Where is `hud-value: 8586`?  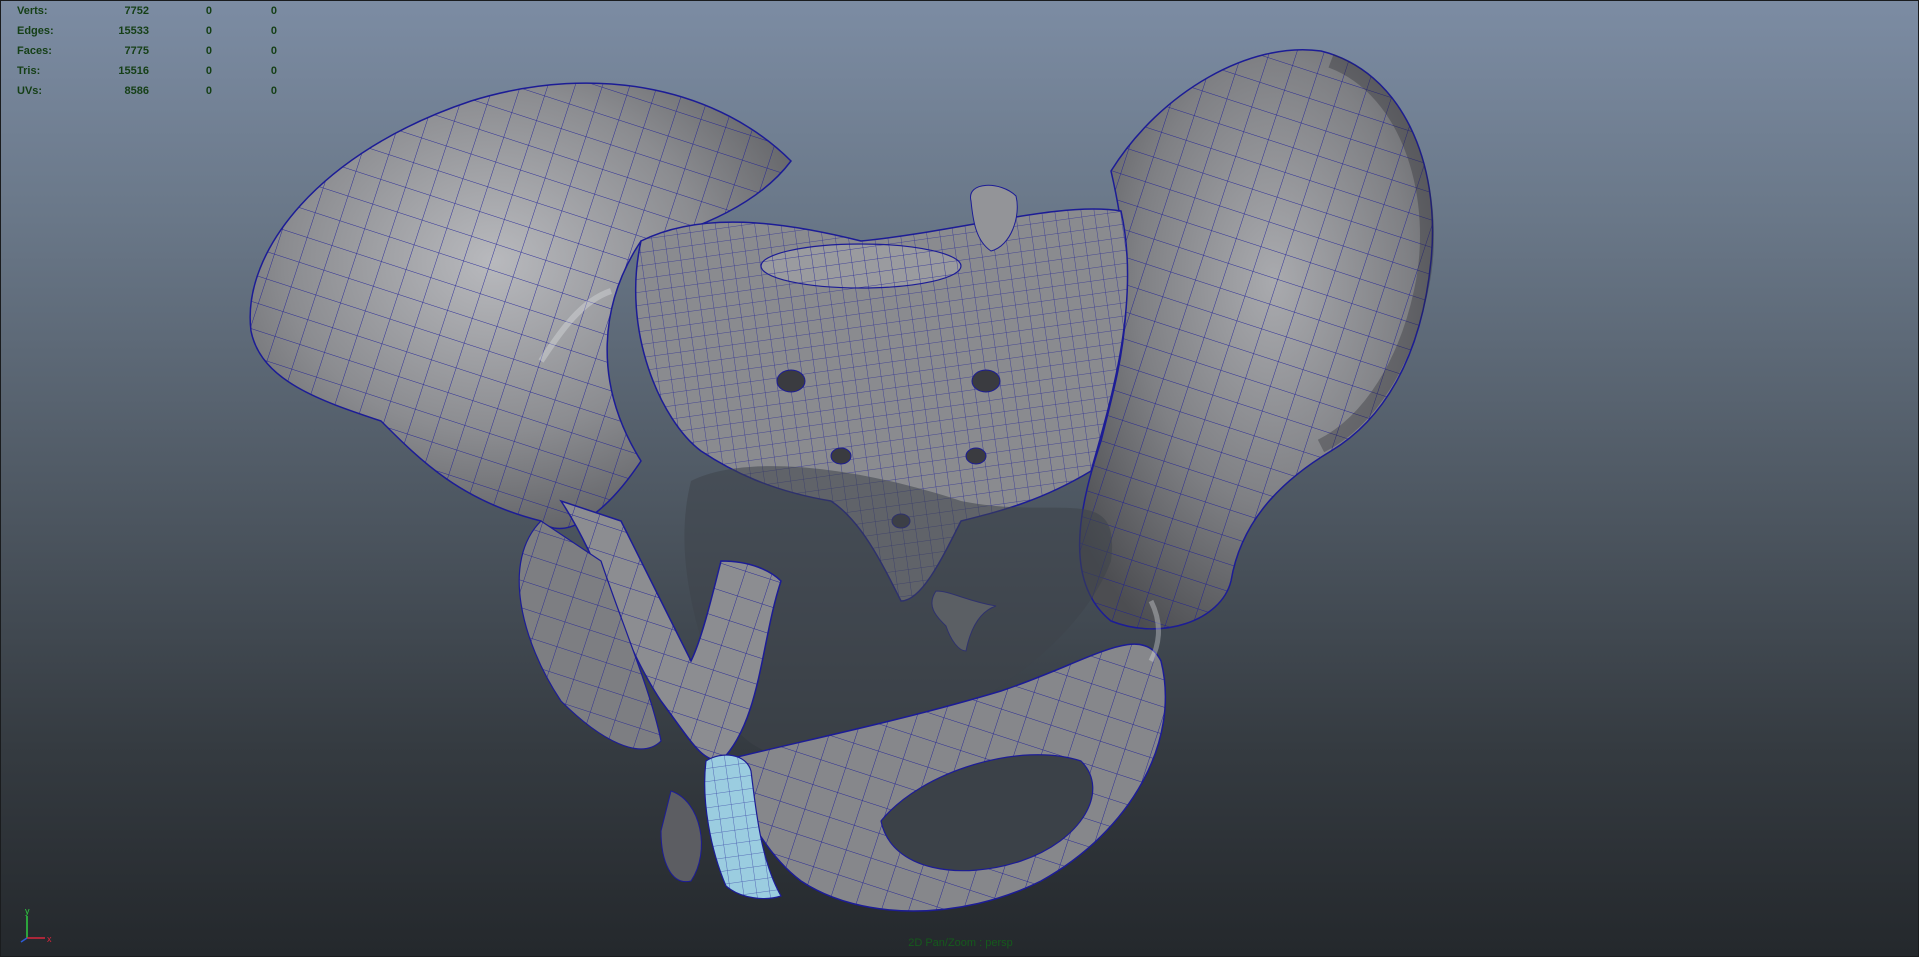 hud-value: 8586 is located at coordinates (136, 91).